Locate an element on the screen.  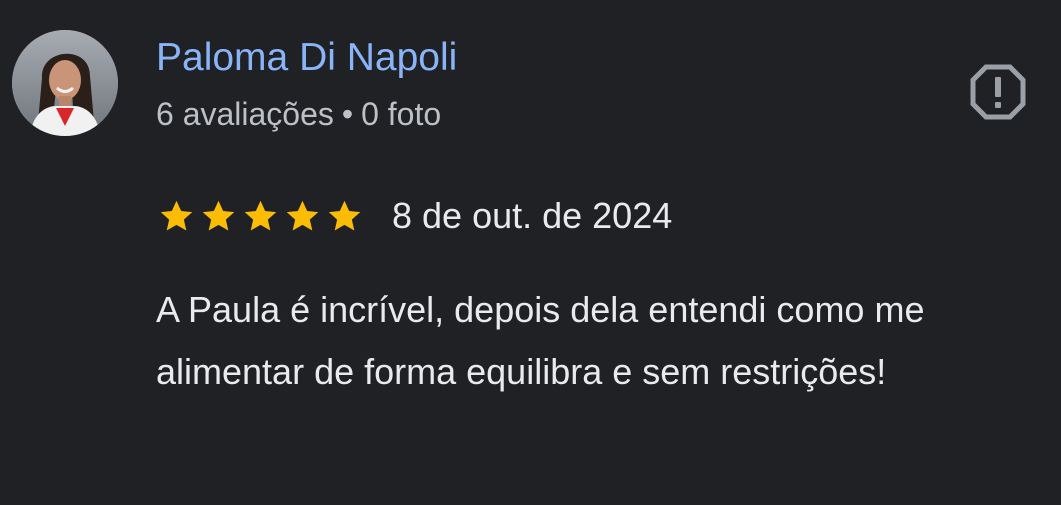
review-date: 8 de out. de 2024 is located at coordinates (532, 215).